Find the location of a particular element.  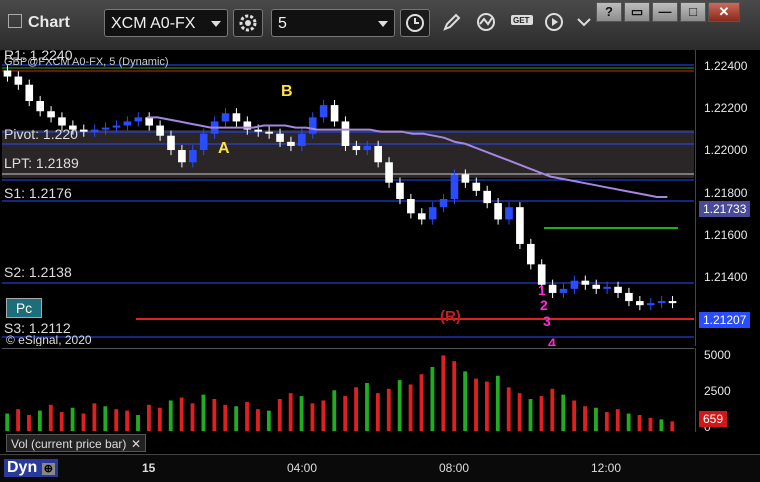

copyright-text: © eSignal, 2020 is located at coordinates (49, 339).